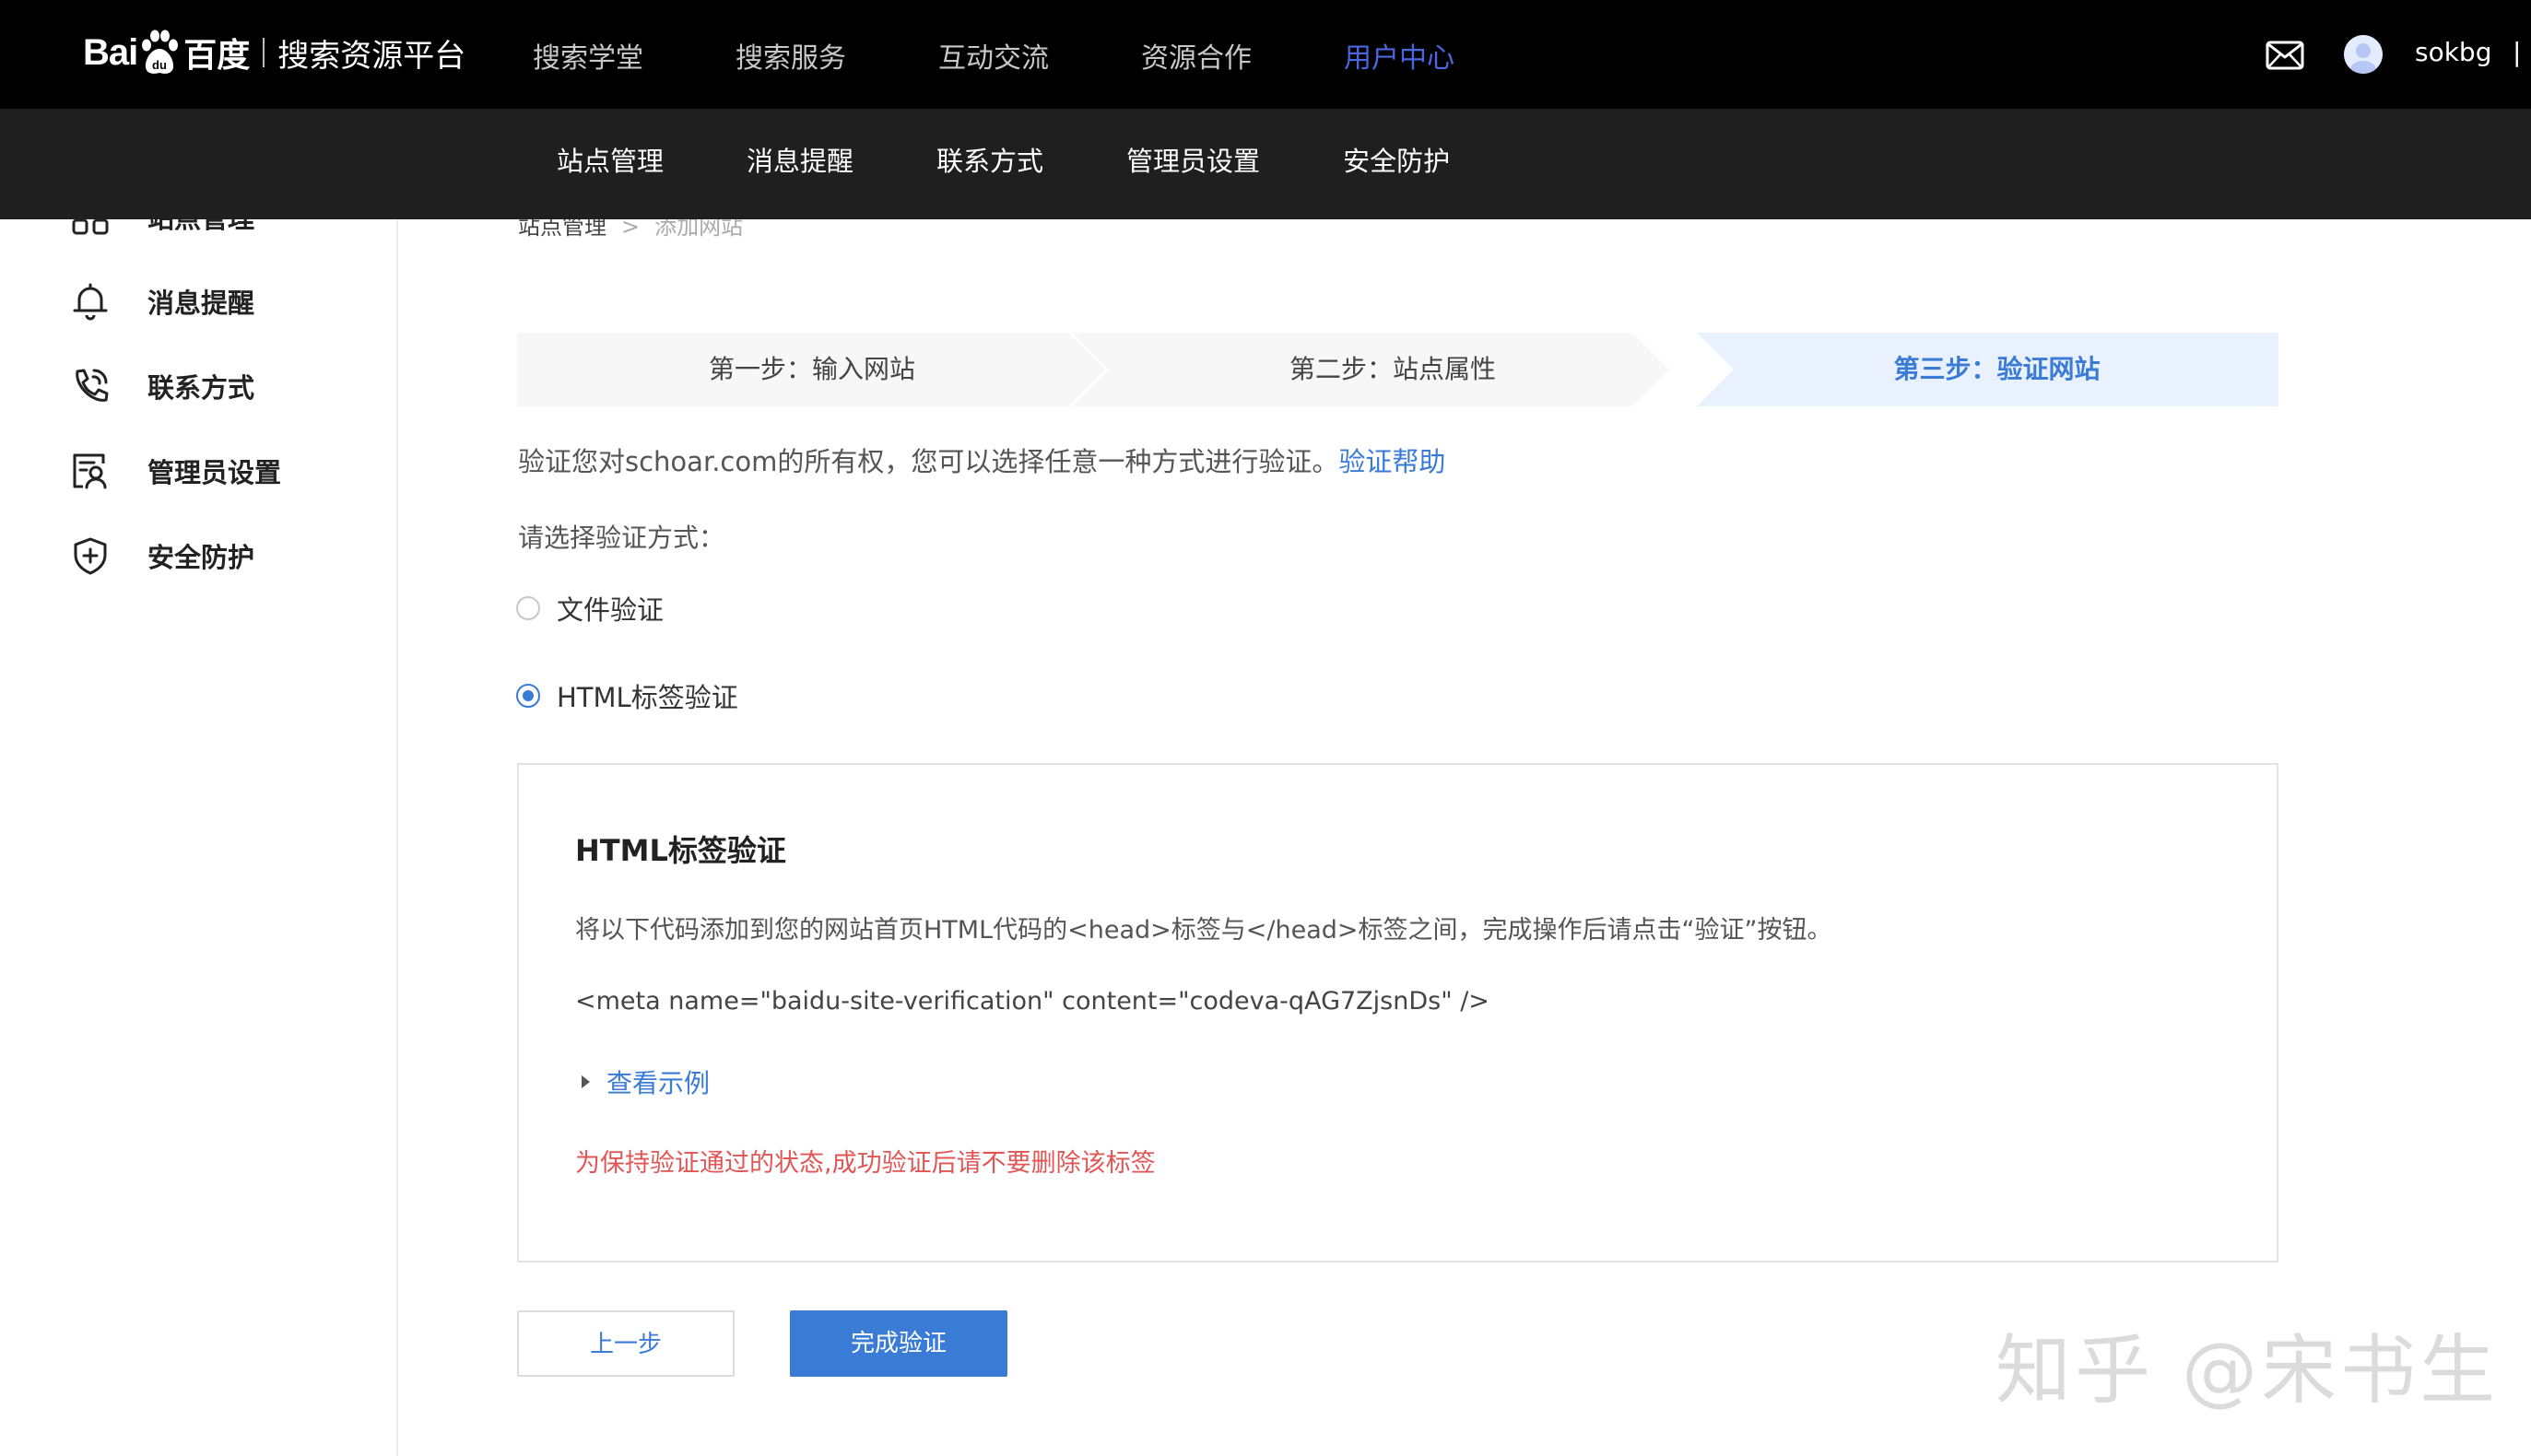  I want to click on svg-text: du, so click(159, 65).